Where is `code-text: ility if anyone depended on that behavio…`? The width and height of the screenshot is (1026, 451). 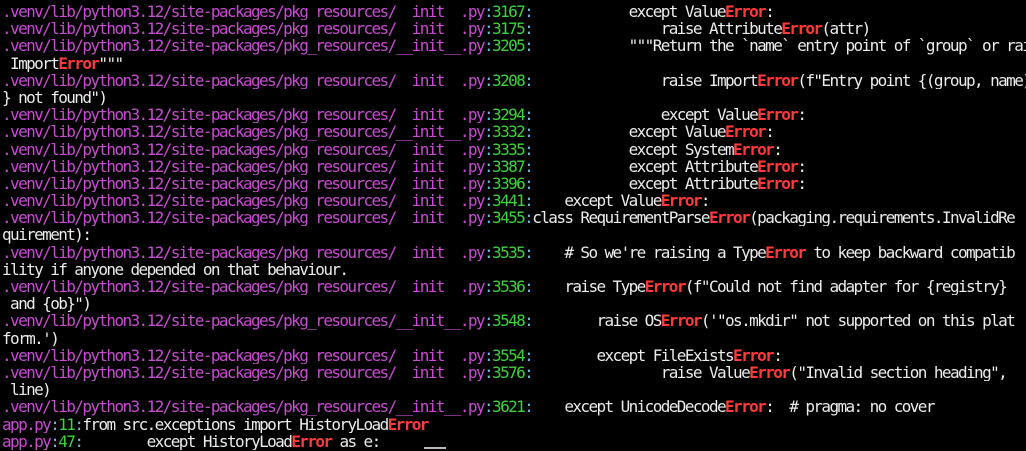 code-text: ility if anyone depended on that behavio… is located at coordinates (175, 269).